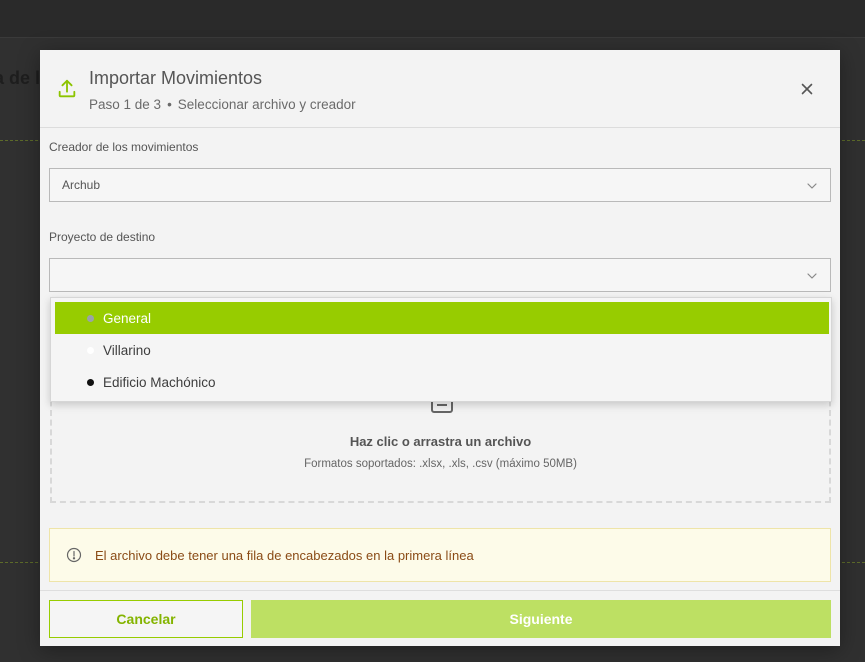 Image resolution: width=865 pixels, height=662 pixels. I want to click on close-button, so click(807, 89).